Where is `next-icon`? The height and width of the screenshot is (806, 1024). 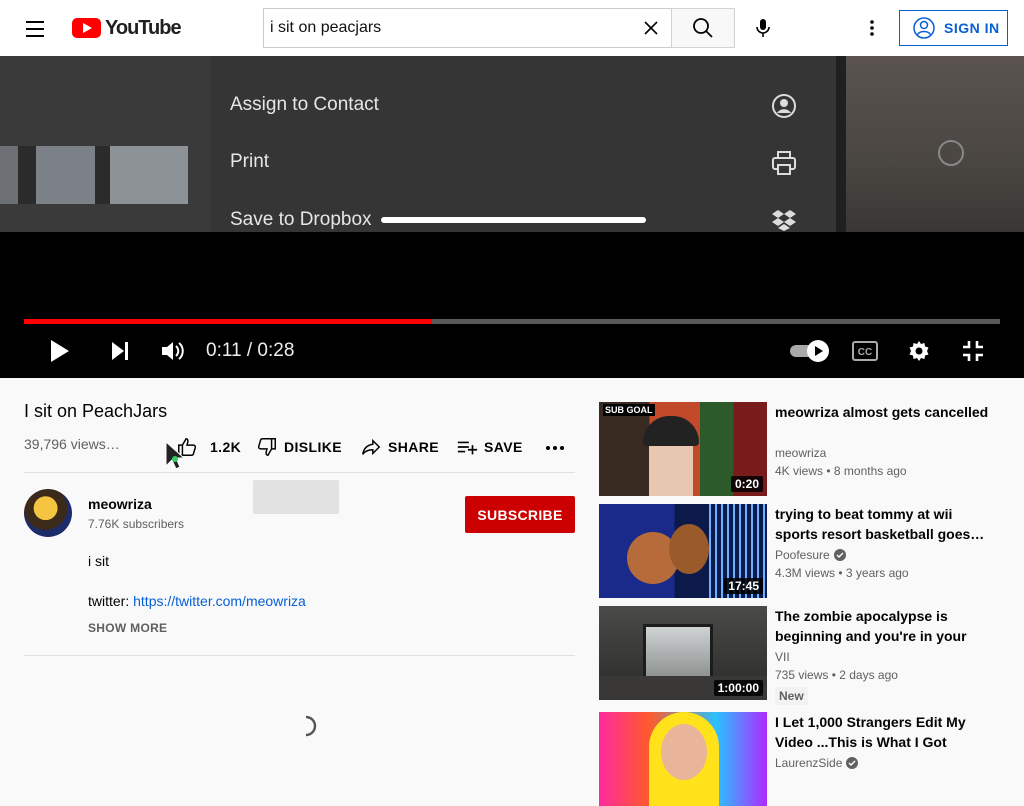 next-icon is located at coordinates (120, 351).